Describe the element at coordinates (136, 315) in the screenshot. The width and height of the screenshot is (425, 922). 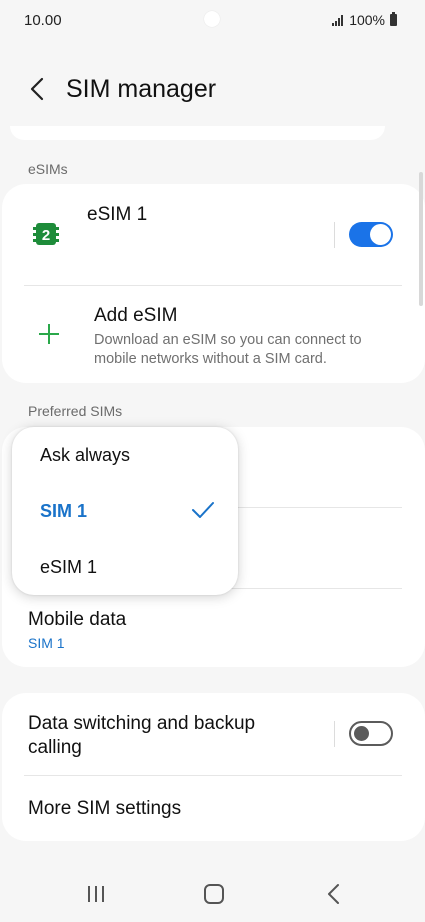
I see `add-esim-title: Add eSIM` at that location.